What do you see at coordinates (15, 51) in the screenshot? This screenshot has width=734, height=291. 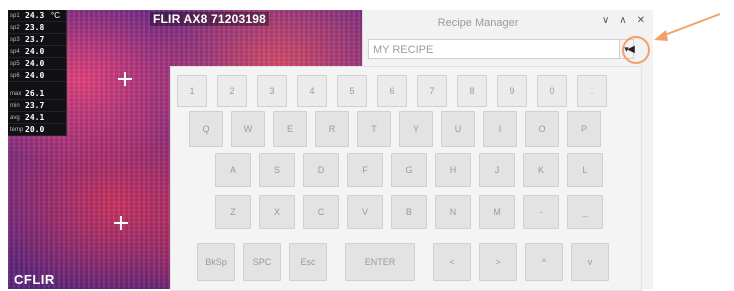 I see `reading-label: sp4` at bounding box center [15, 51].